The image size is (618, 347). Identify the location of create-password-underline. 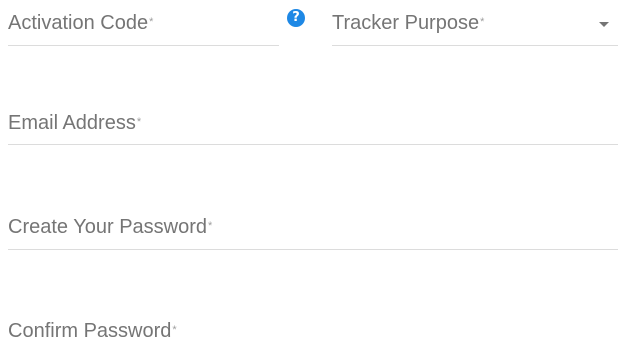
(313, 249).